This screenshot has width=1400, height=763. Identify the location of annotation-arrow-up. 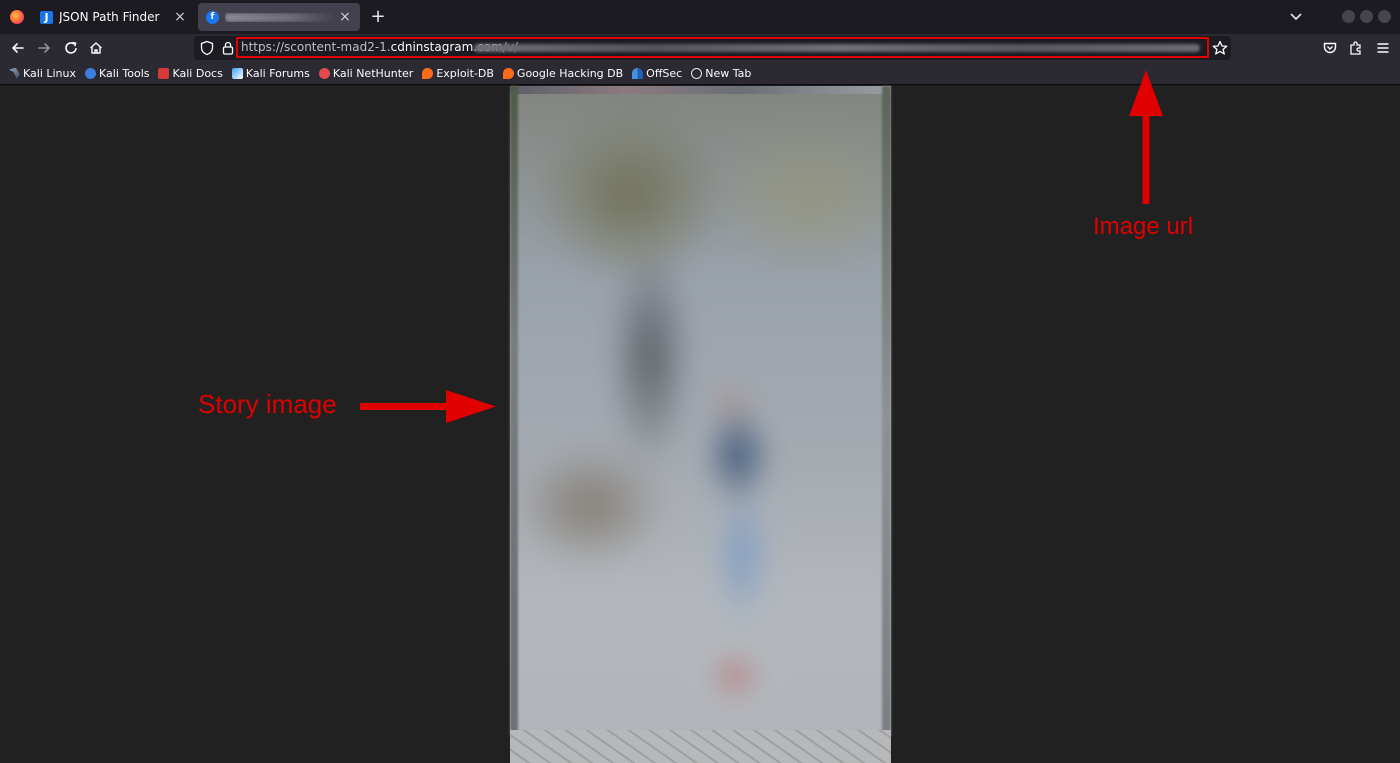
(1146, 137).